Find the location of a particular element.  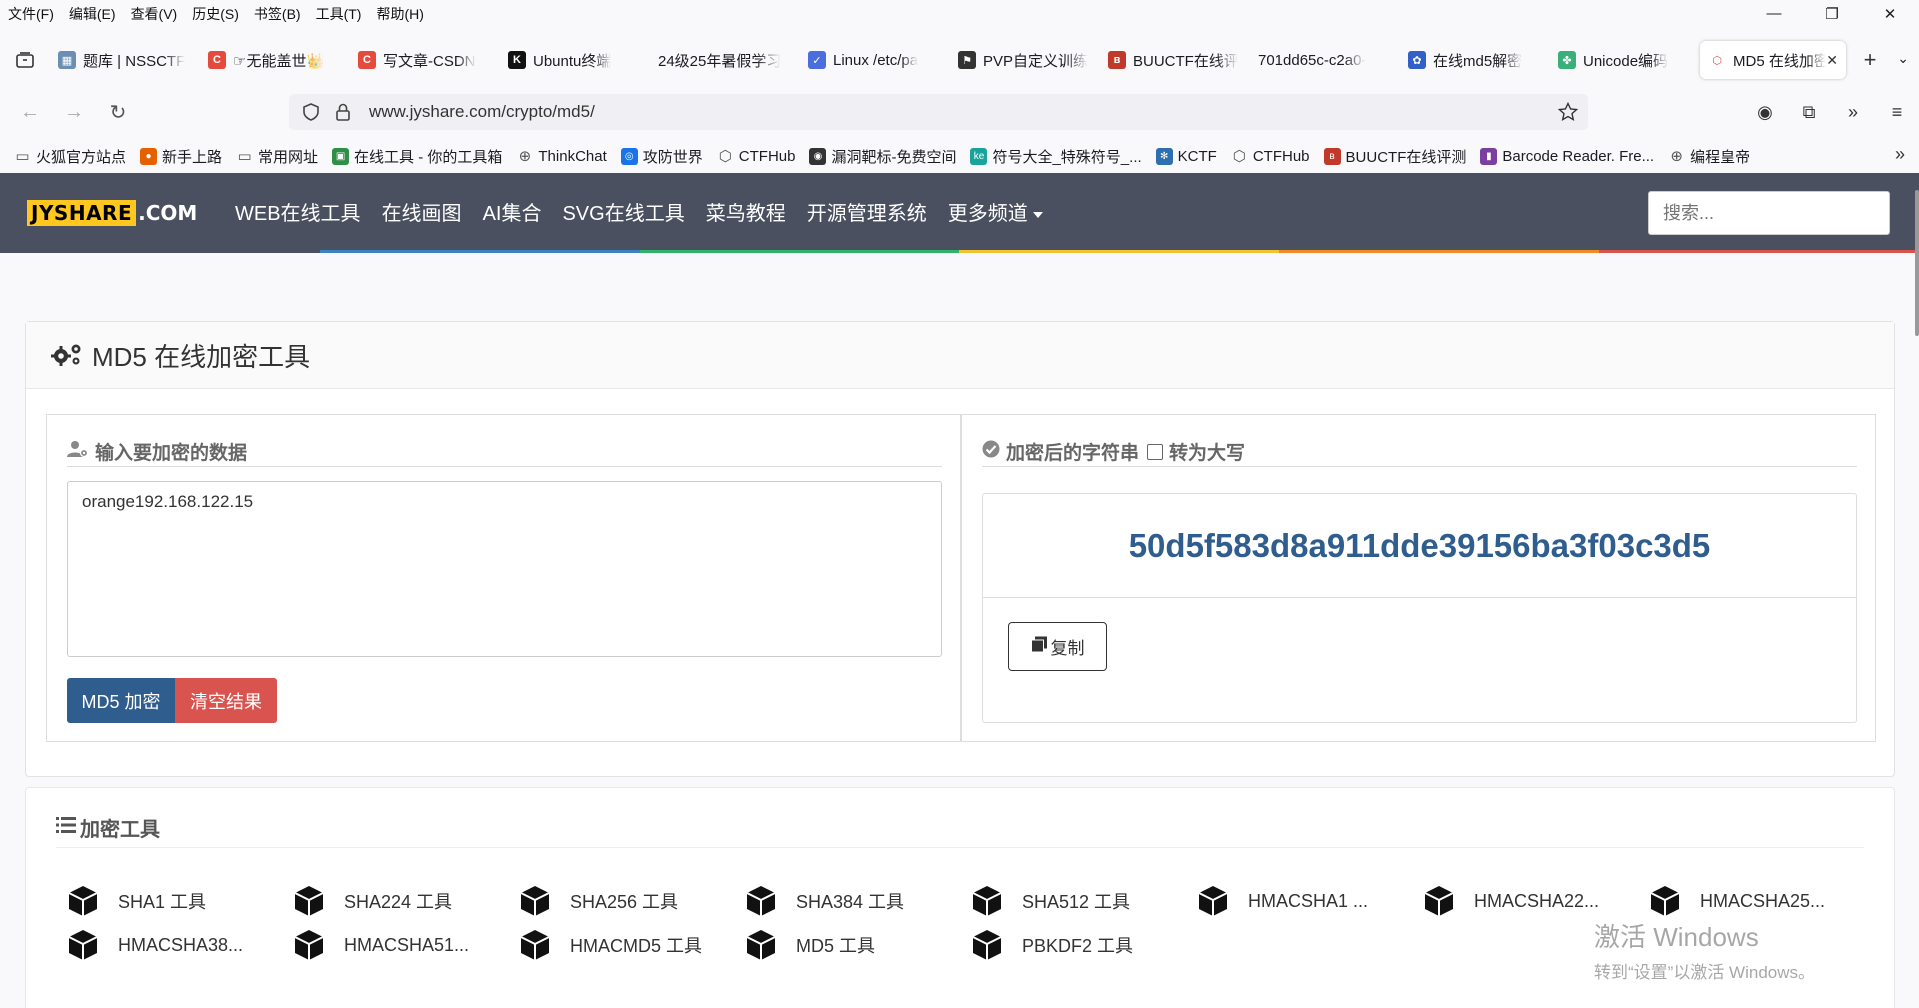

tab-favicon-icon: C is located at coordinates (217, 60).